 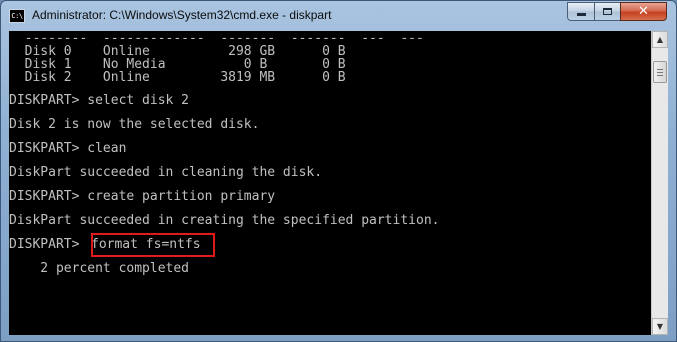 What do you see at coordinates (99, 100) in the screenshot?
I see `console-line: DISKPART> select disk 2` at bounding box center [99, 100].